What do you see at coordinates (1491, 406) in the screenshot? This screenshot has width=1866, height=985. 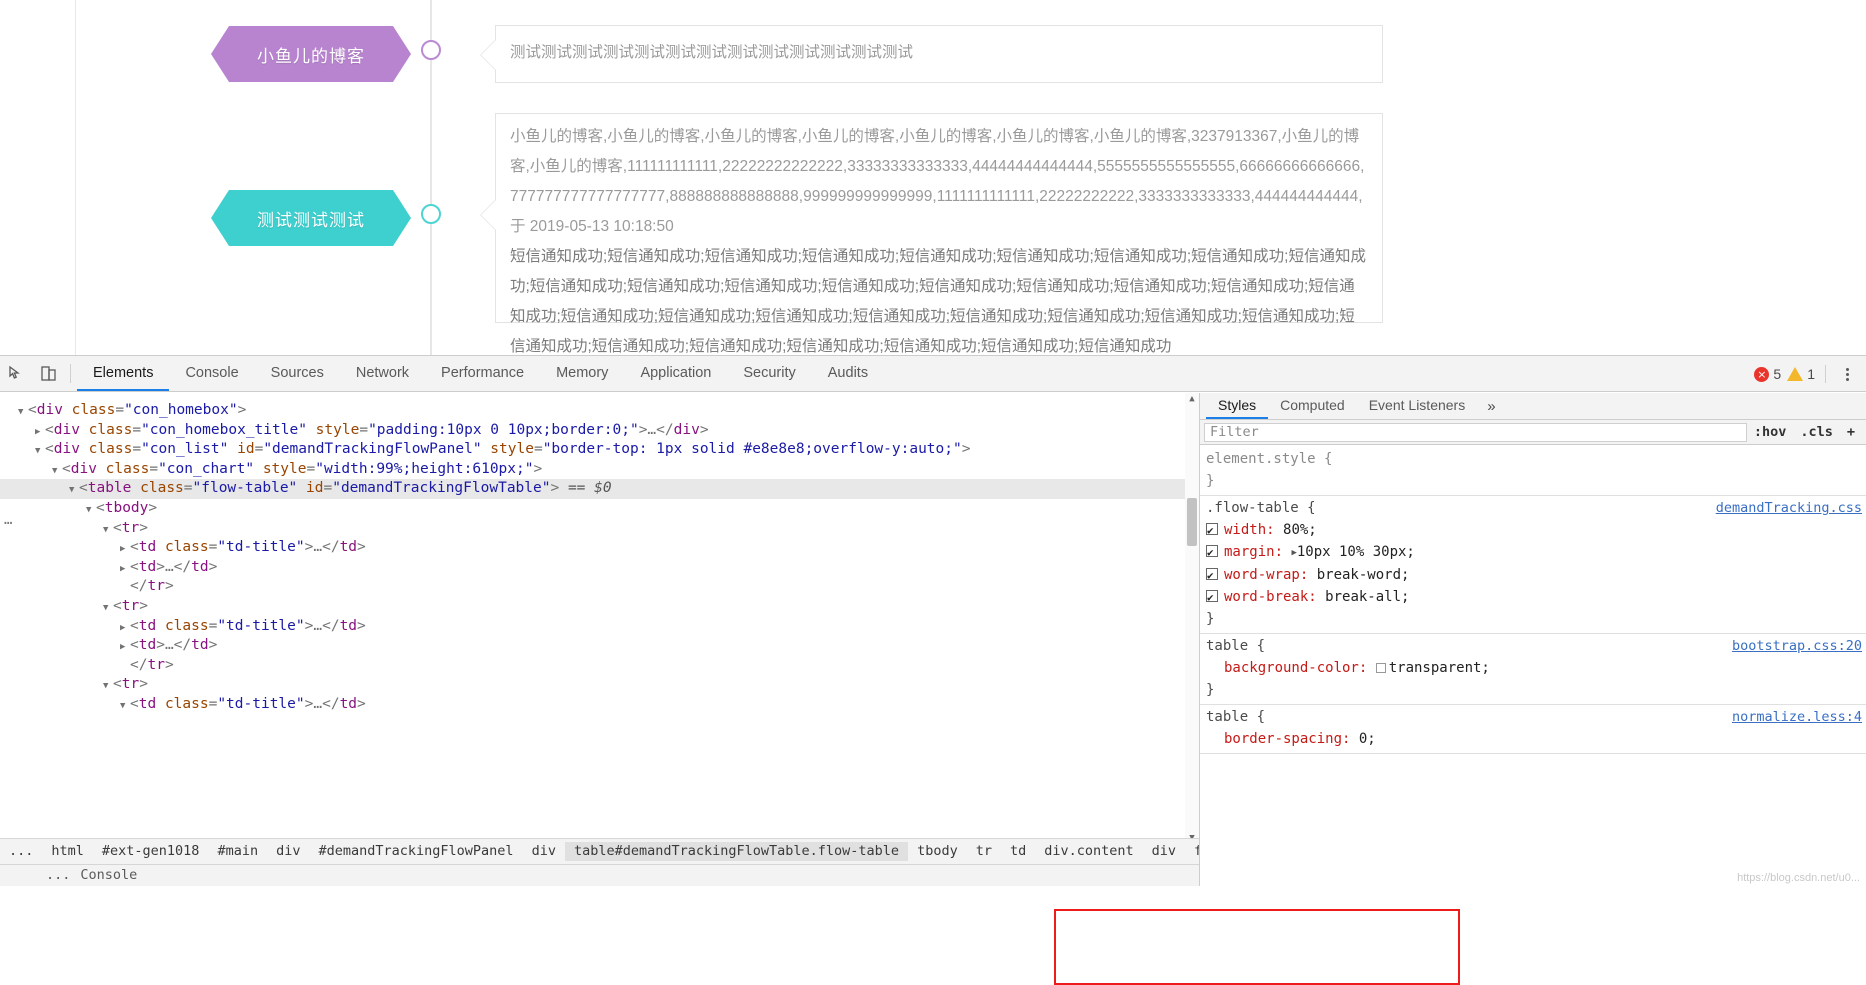 I see `more-tabs-icon: »` at bounding box center [1491, 406].